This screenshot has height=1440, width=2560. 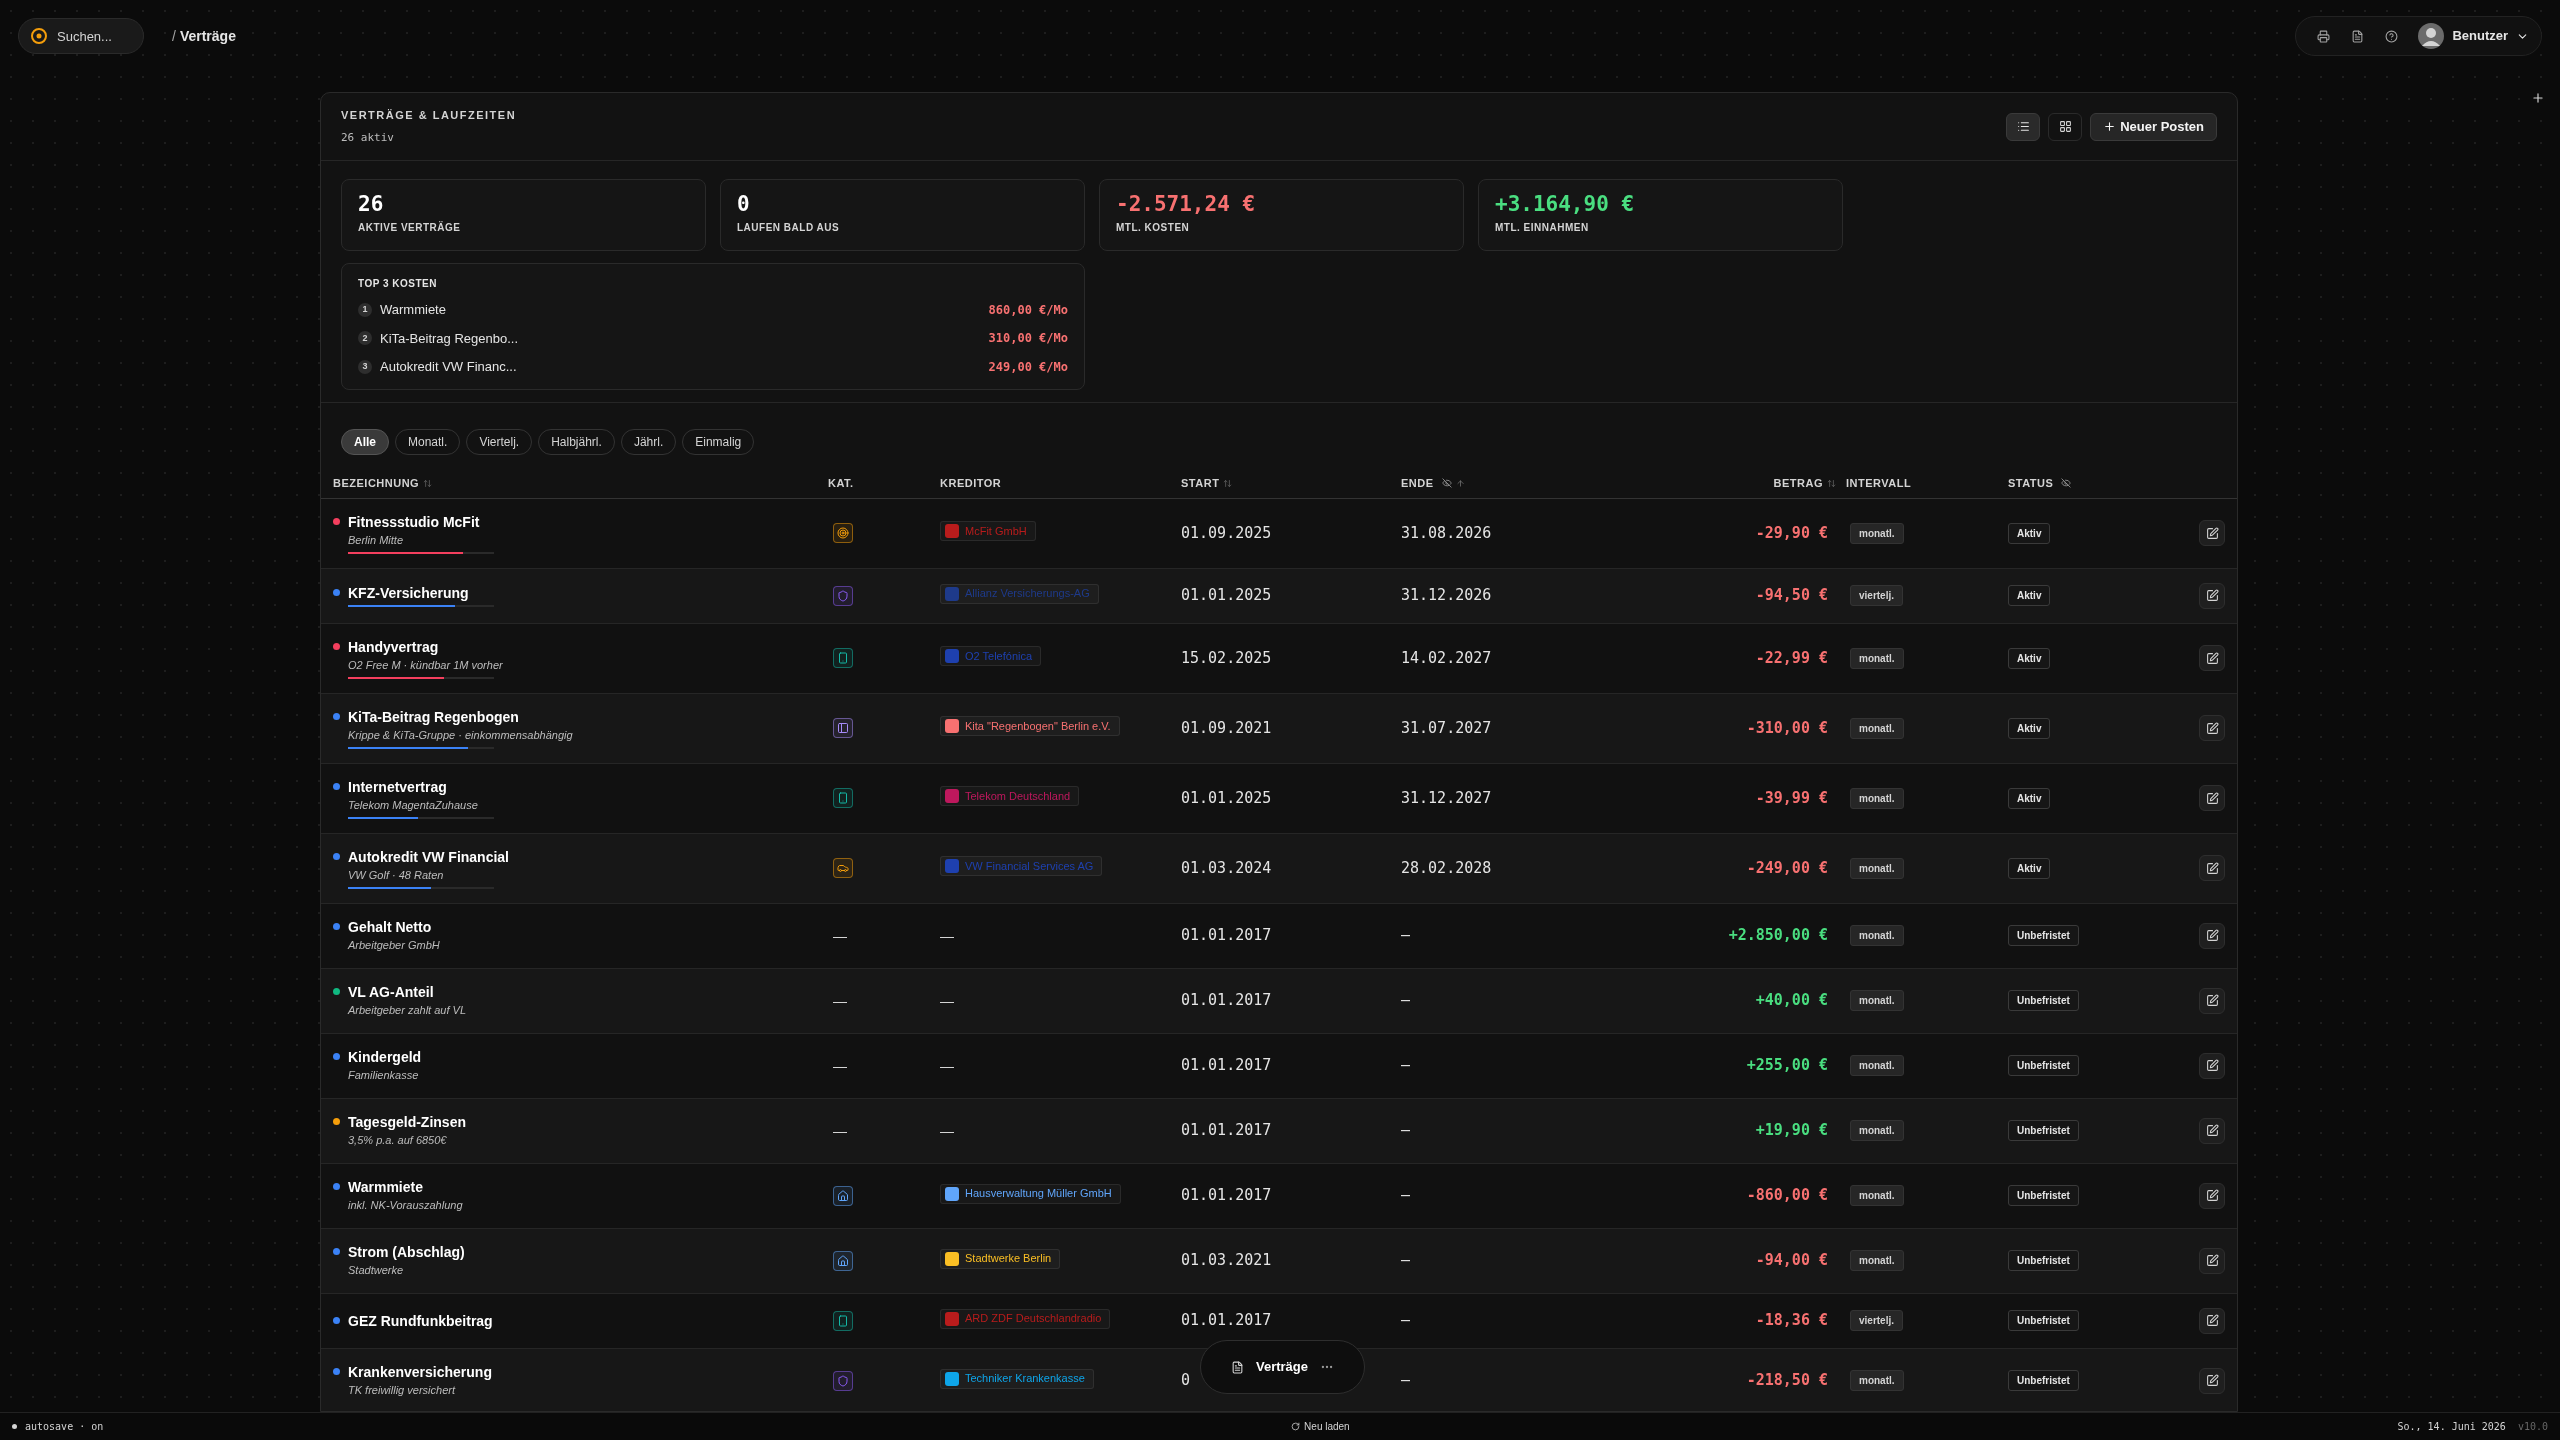 I want to click on sort-ascending-icon, so click(x=1460, y=483).